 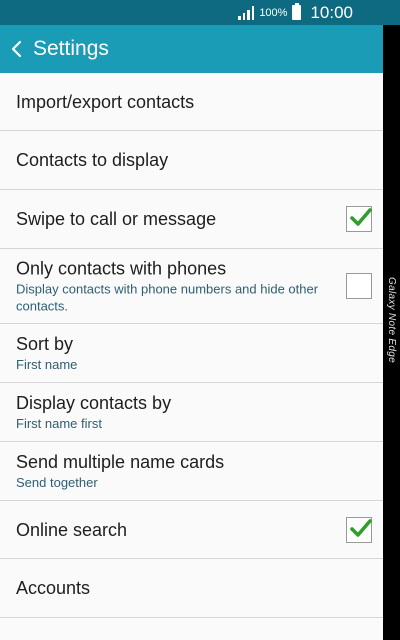 I want to click on online-search-checkbox, so click(x=359, y=529).